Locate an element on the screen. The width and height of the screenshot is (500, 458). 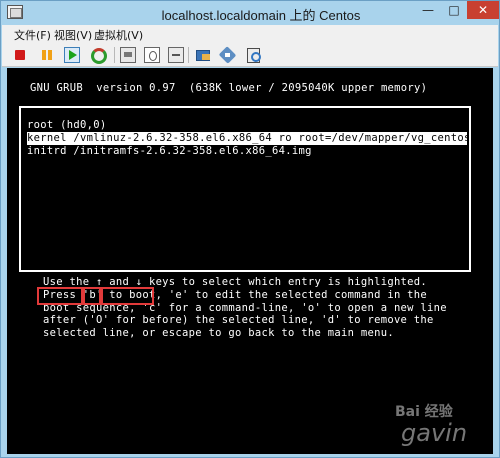
pause-icon is located at coordinates (47, 55).